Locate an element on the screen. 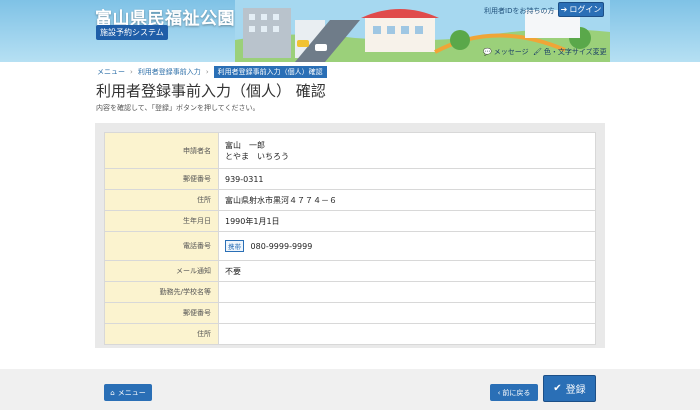 This screenshot has width=700, height=410. color-font-link: 🖌 色・文字サイズ変更 is located at coordinates (570, 52).